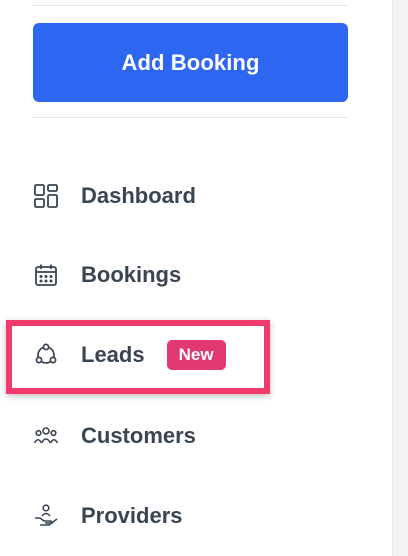 This screenshot has height=556, width=408. Describe the element at coordinates (46, 355) in the screenshot. I see `leads-icon` at that location.